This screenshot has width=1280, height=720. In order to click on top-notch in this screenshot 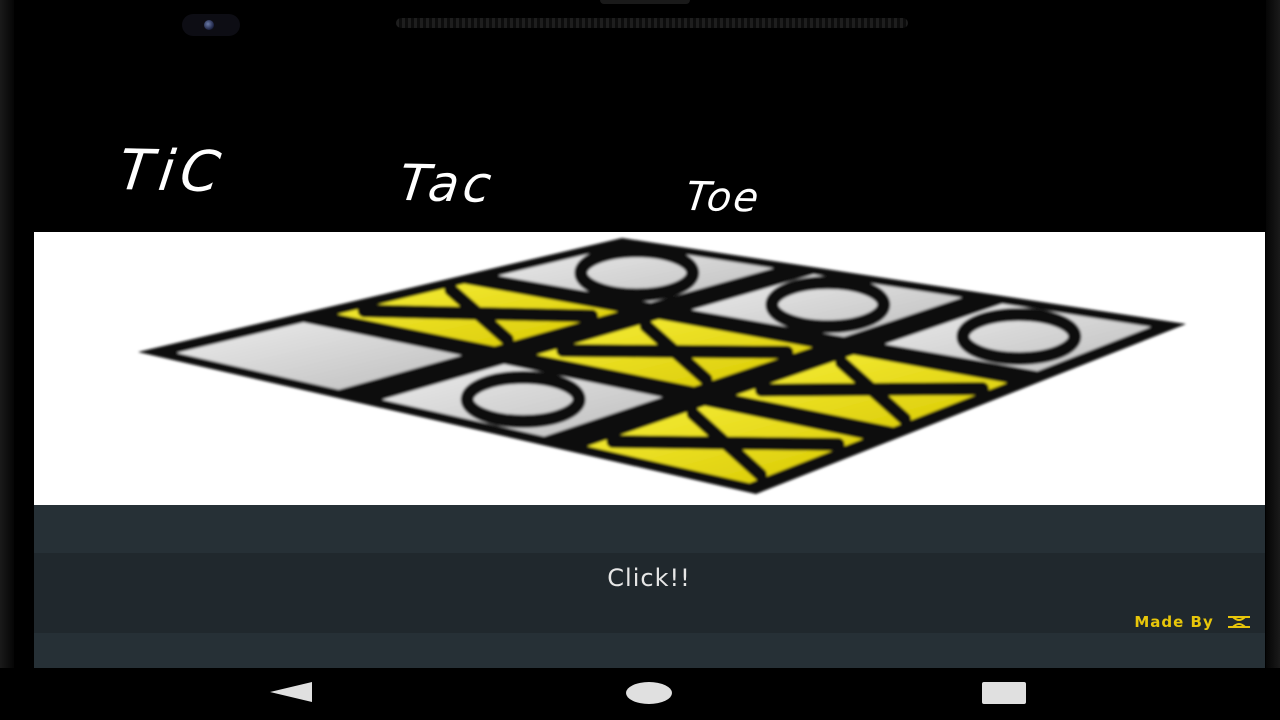, I will do `click(645, 2)`.